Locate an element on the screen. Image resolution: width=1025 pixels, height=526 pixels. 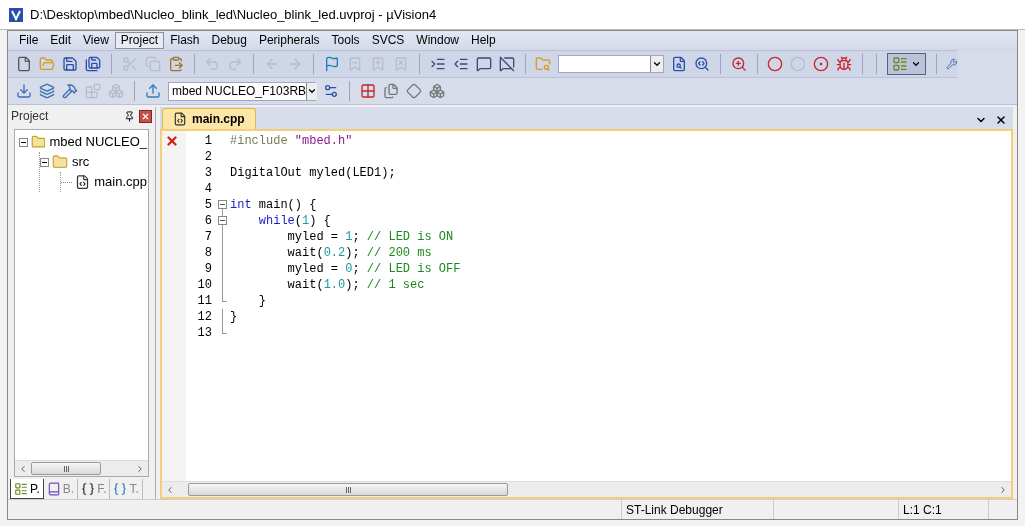
line-number: 3 is located at coordinates (207, 173).